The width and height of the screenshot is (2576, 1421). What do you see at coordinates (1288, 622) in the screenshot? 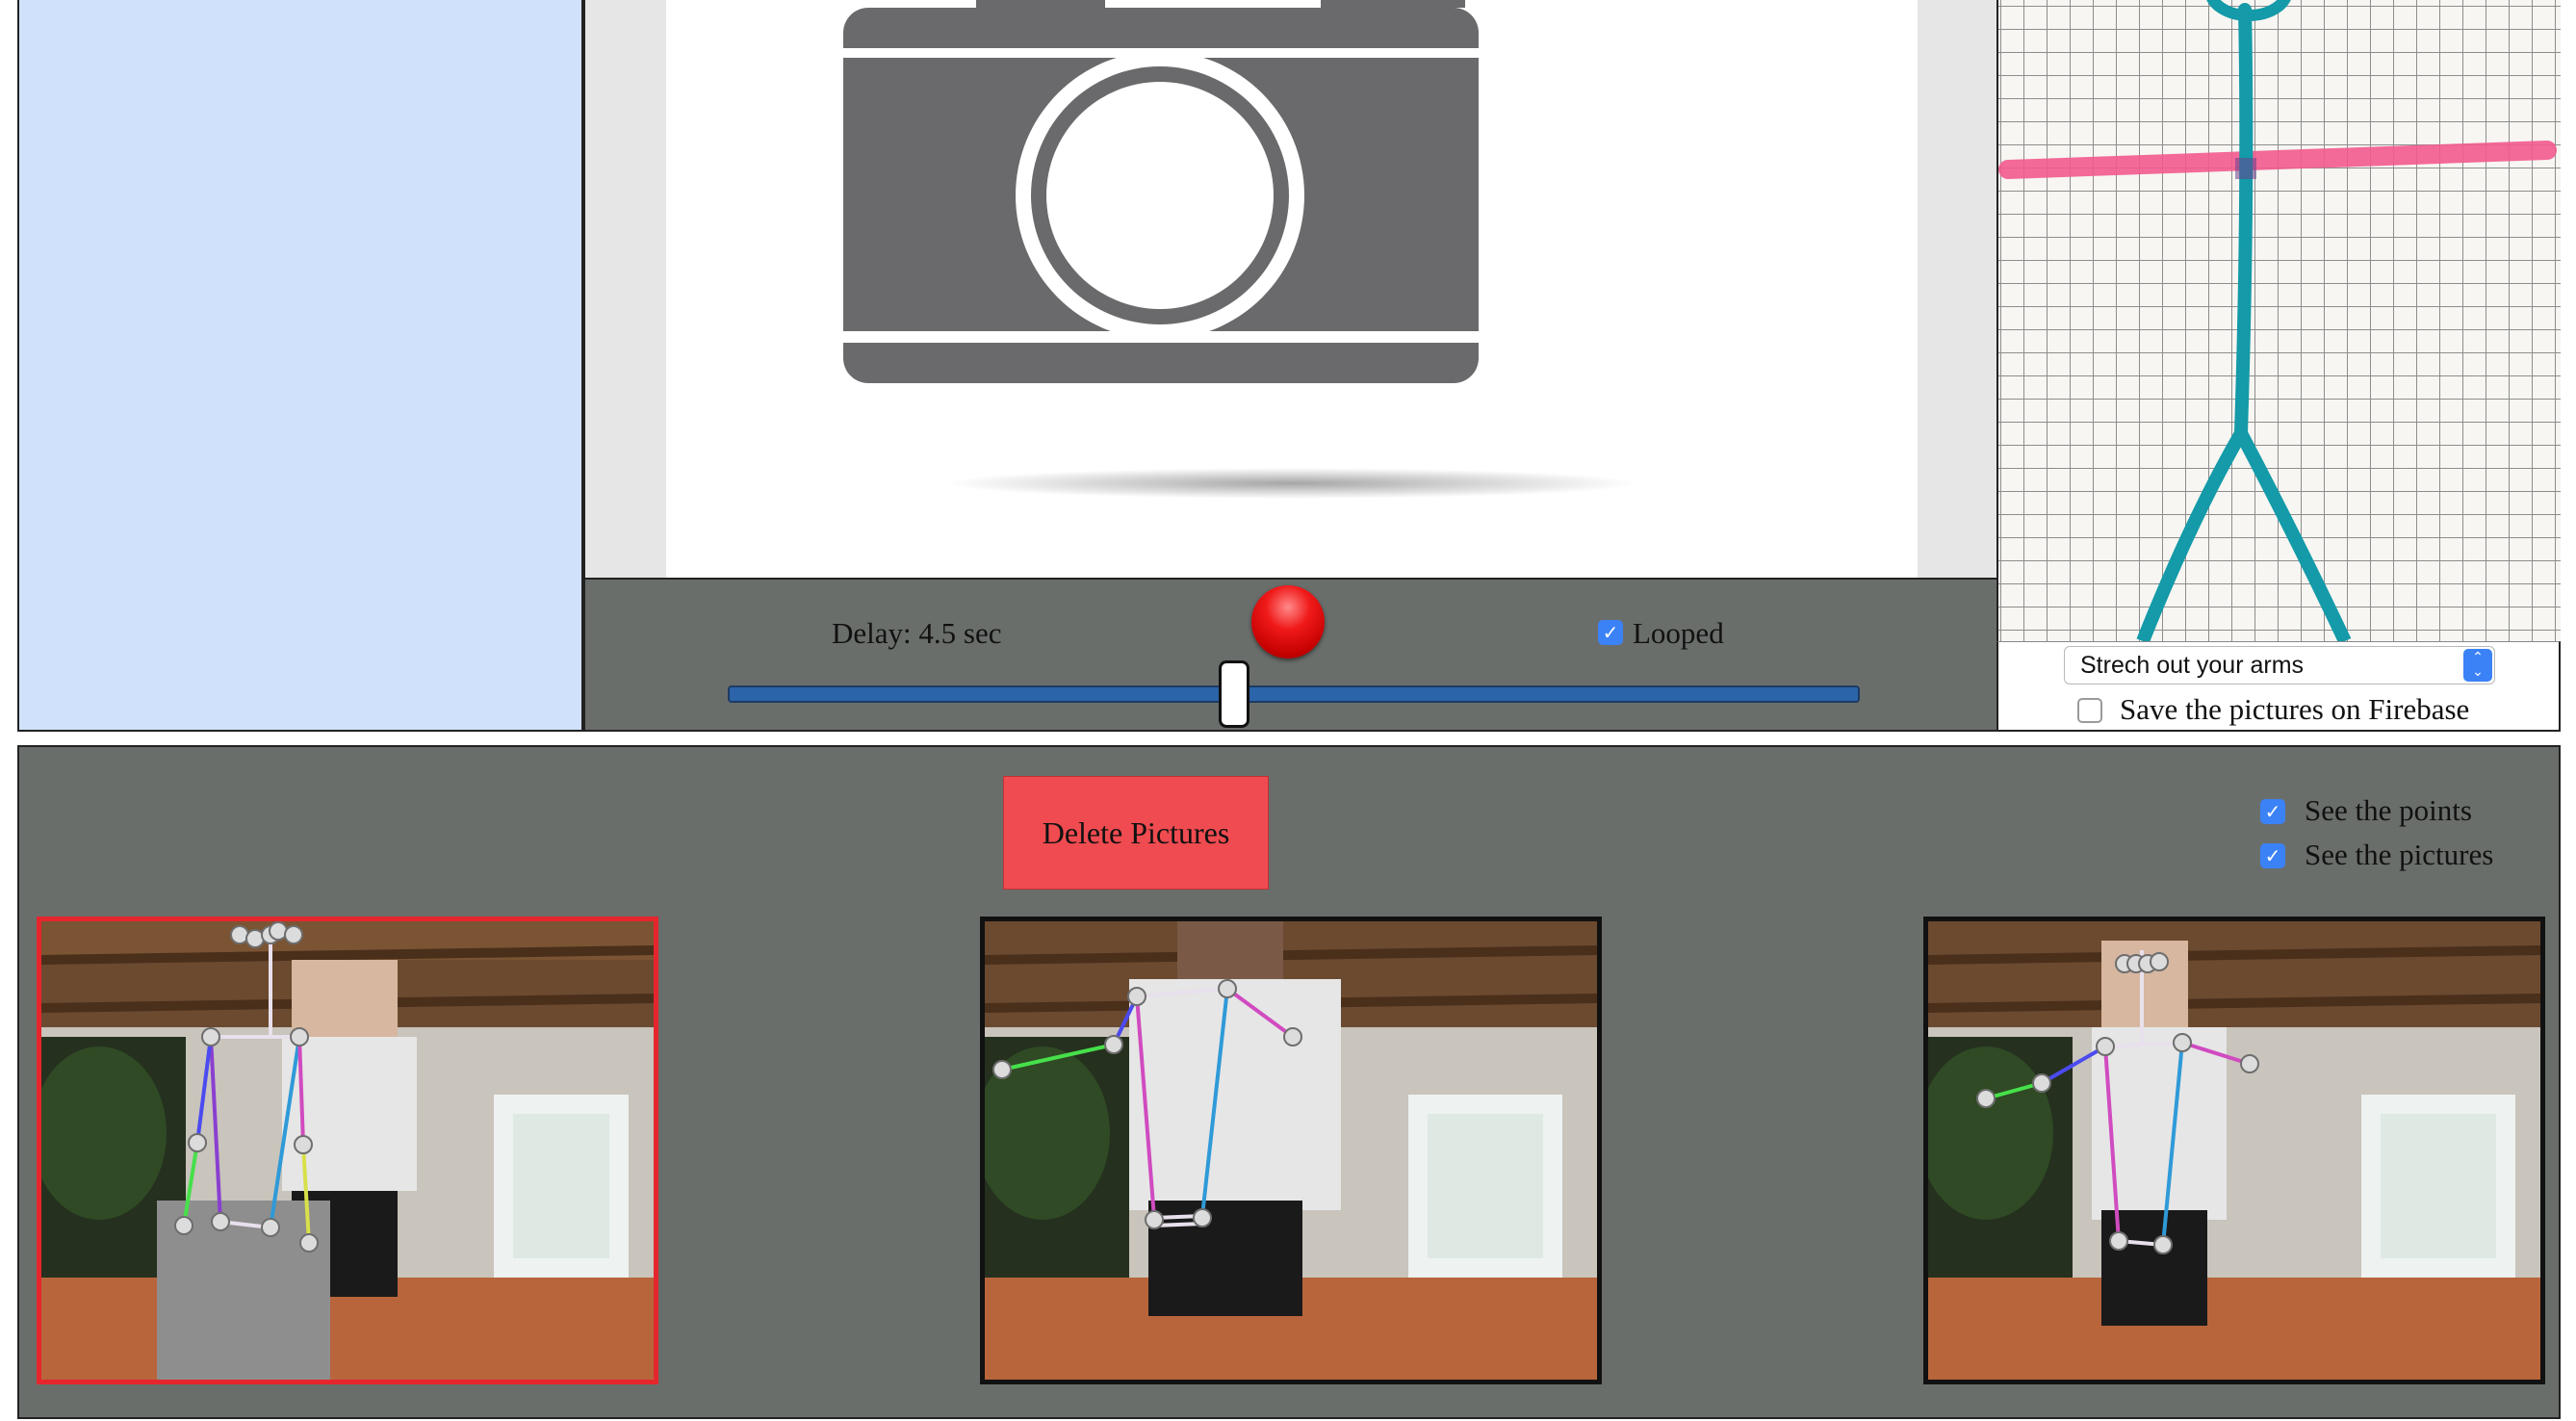
I see `record-button` at bounding box center [1288, 622].